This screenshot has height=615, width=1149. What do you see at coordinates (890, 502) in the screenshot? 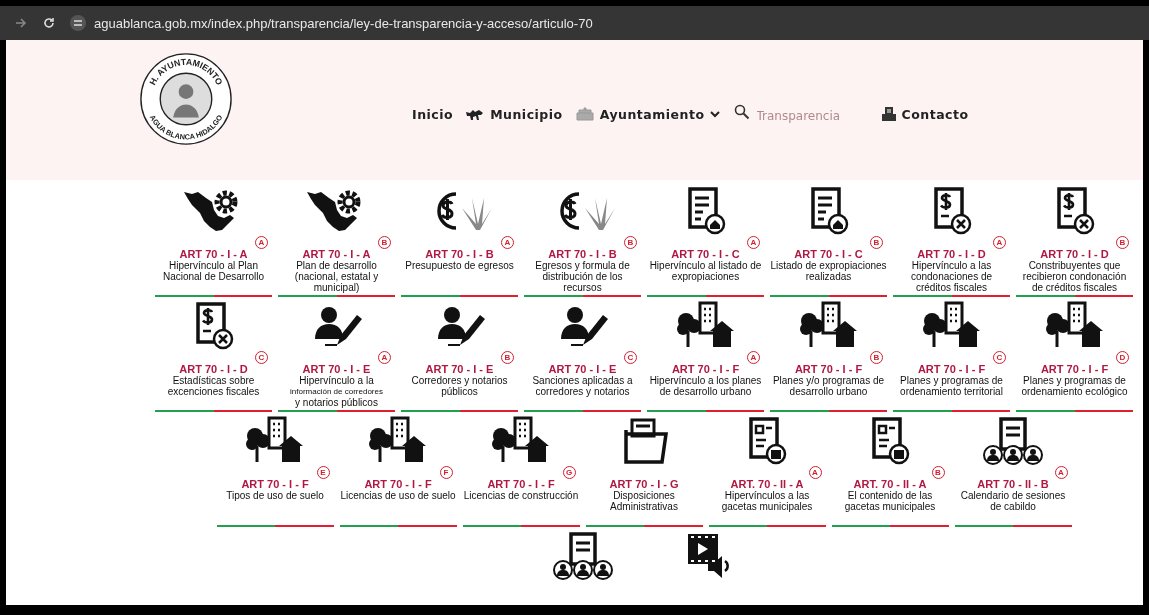
I see `card-description: El contenido de las gacetas municipales` at bounding box center [890, 502].